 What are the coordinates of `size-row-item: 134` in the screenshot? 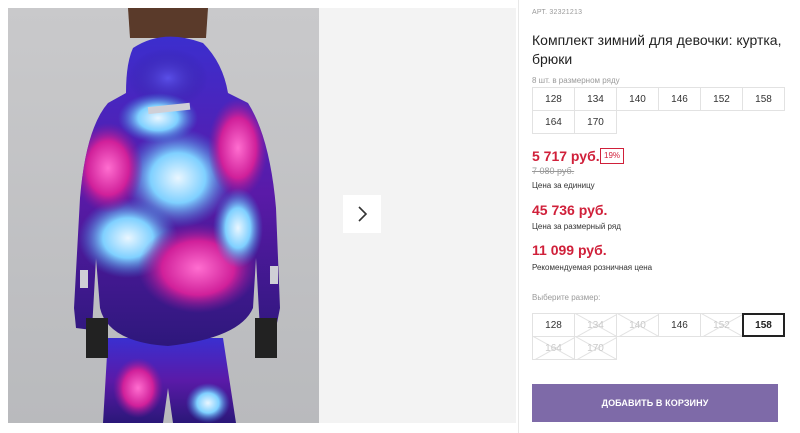 It's located at (595, 99).